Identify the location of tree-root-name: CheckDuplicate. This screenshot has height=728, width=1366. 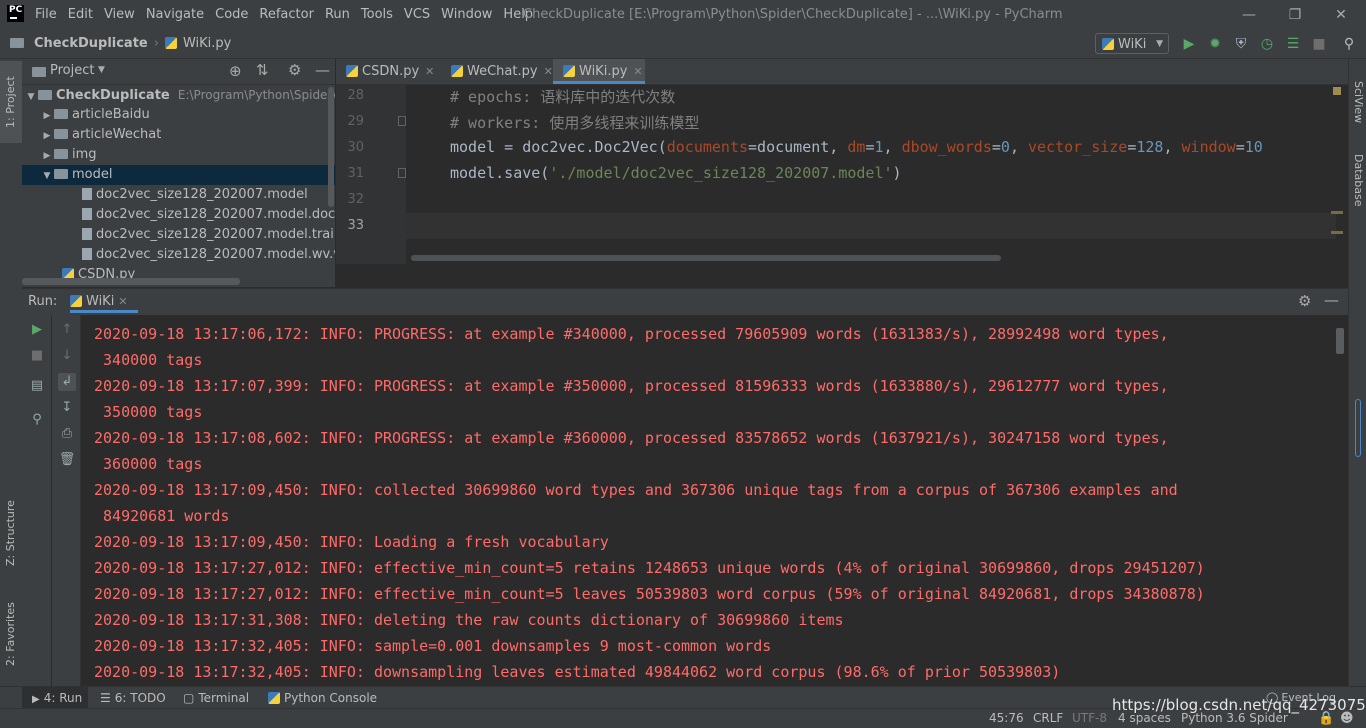
(113, 95).